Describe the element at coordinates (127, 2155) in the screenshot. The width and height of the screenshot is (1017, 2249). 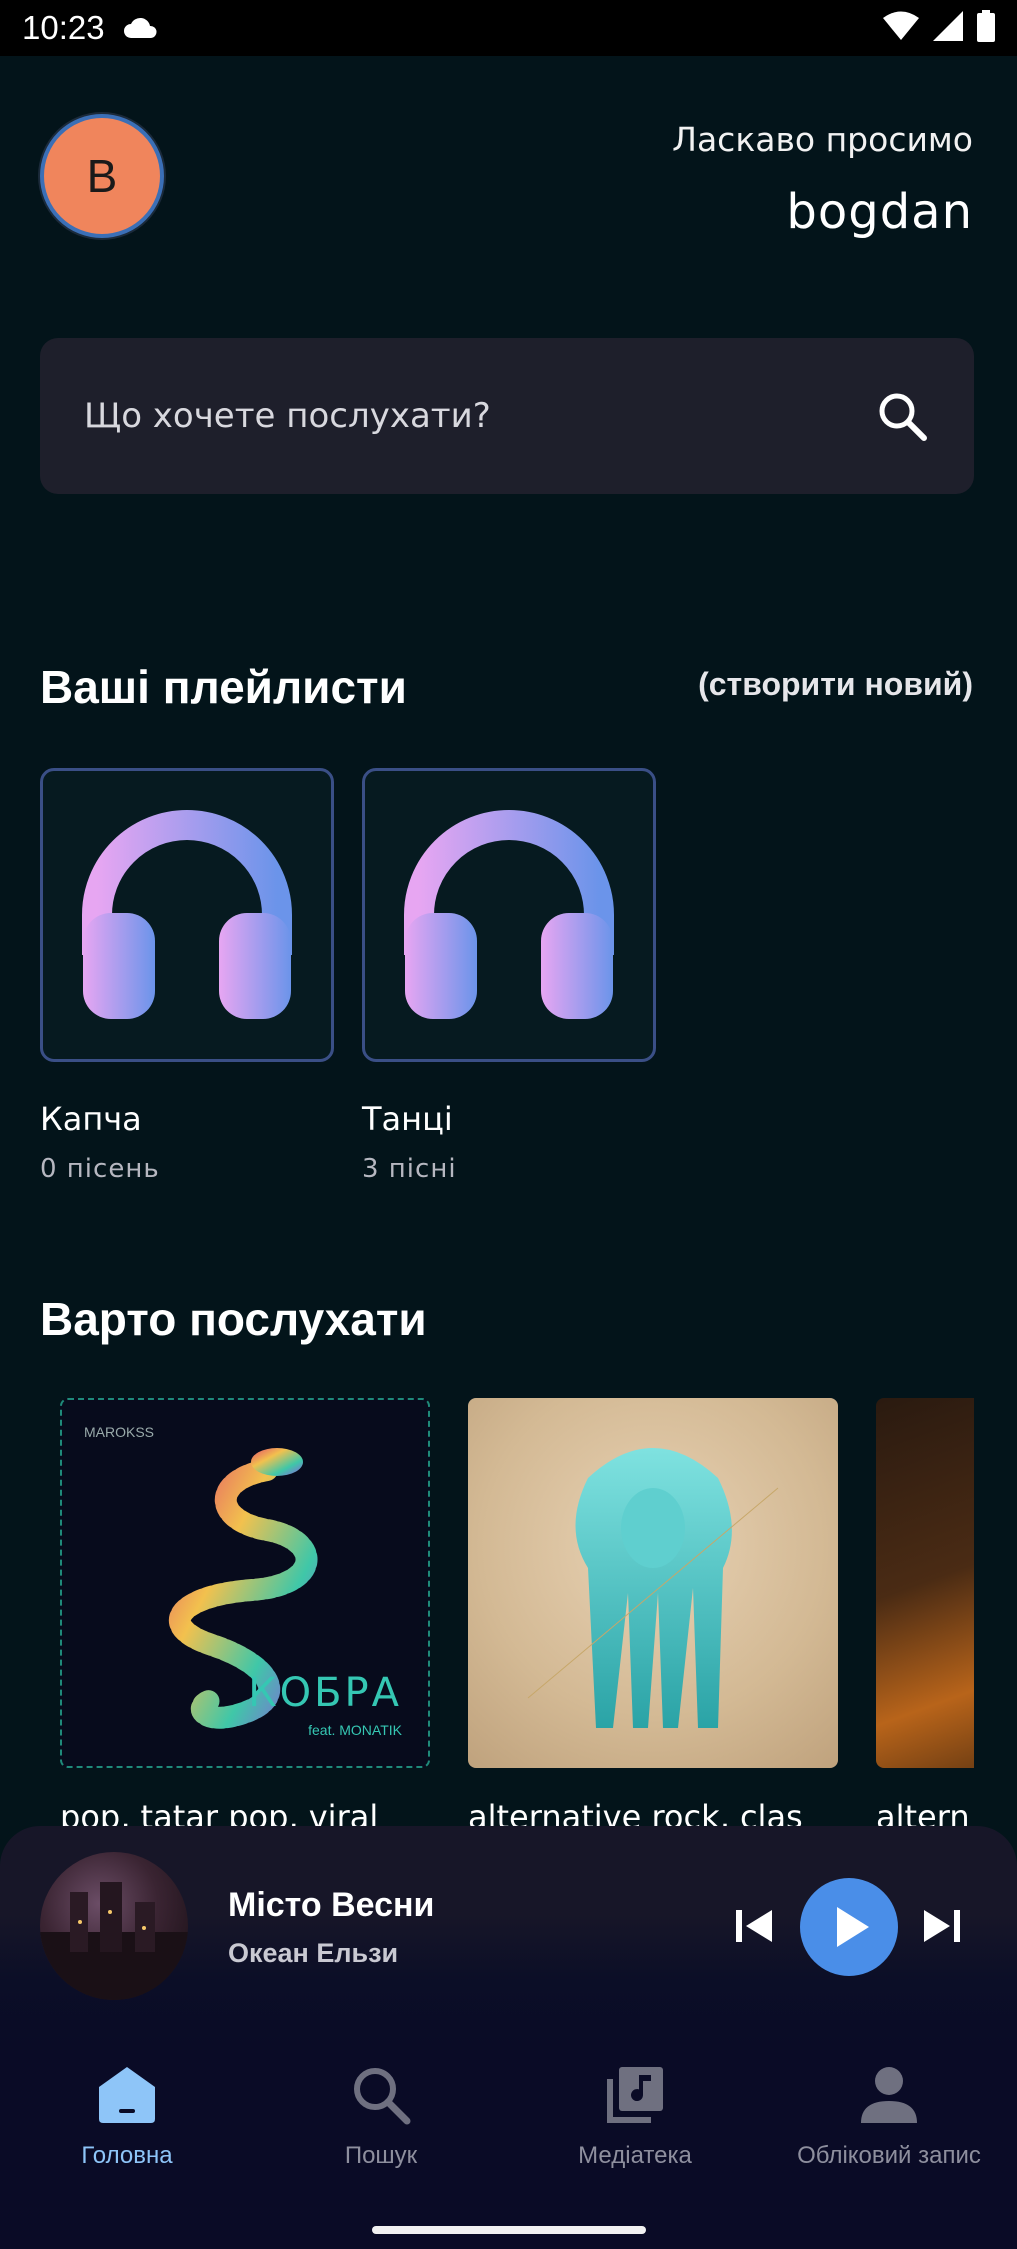
I see `nav-label-home: Головна` at that location.